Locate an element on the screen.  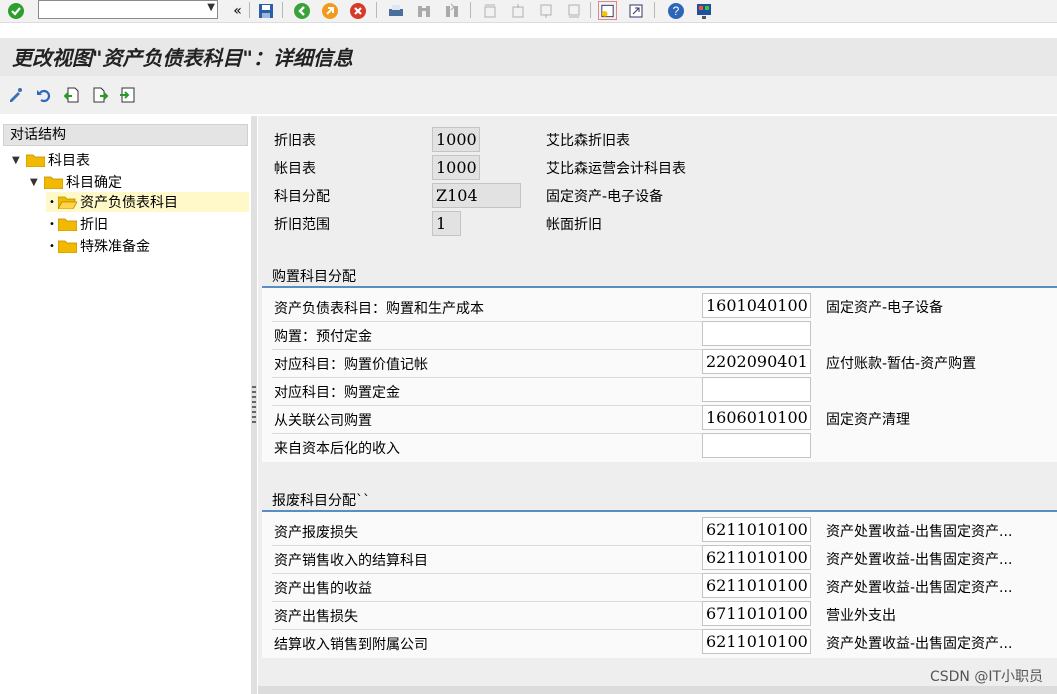
affiliate-sale-clearing-account-input: 6211010100 is located at coordinates (756, 641).